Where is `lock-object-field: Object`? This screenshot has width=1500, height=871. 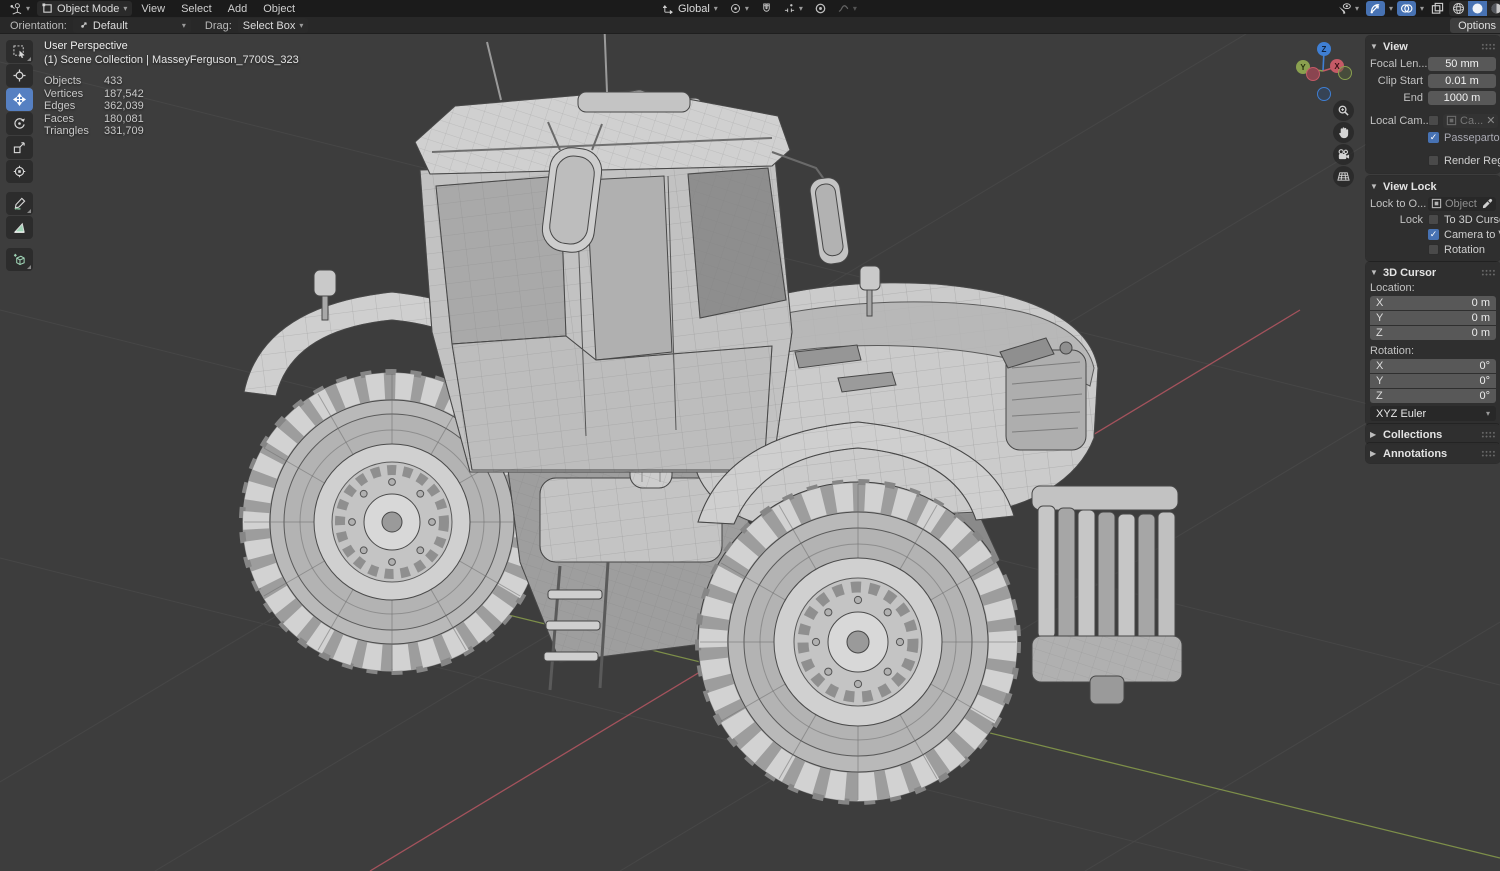
lock-object-field: Object is located at coordinates (1462, 203).